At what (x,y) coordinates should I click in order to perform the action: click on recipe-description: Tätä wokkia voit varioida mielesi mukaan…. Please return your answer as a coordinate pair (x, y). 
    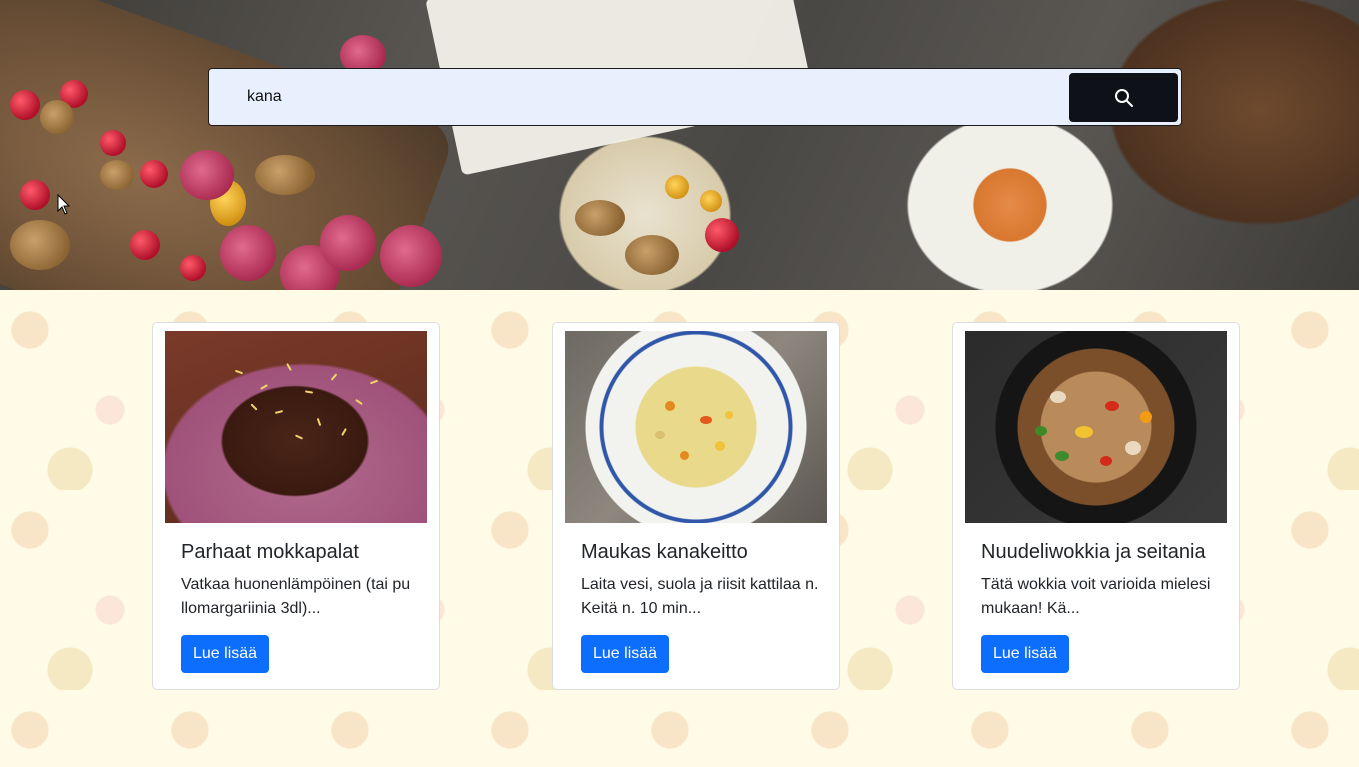
    Looking at the image, I should click on (1096, 596).